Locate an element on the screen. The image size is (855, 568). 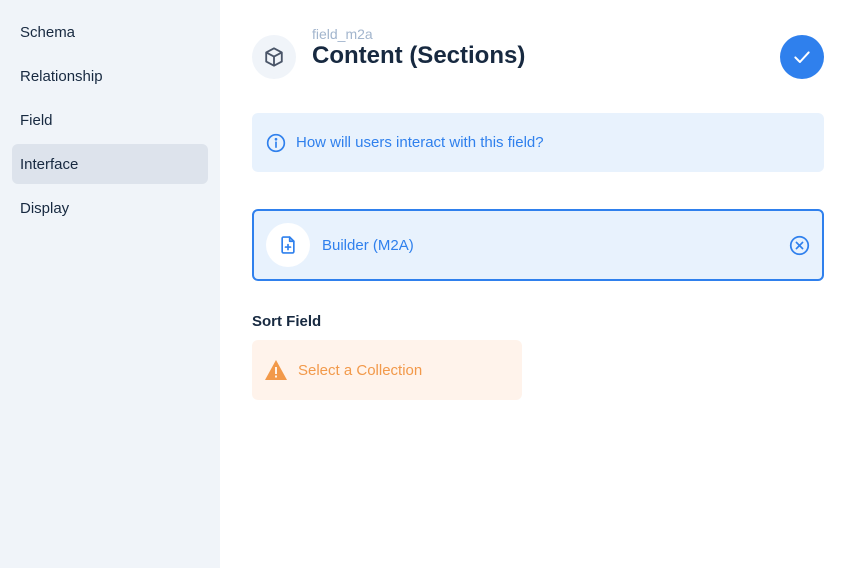
sidebar-item-label: Interface is located at coordinates (49, 164).